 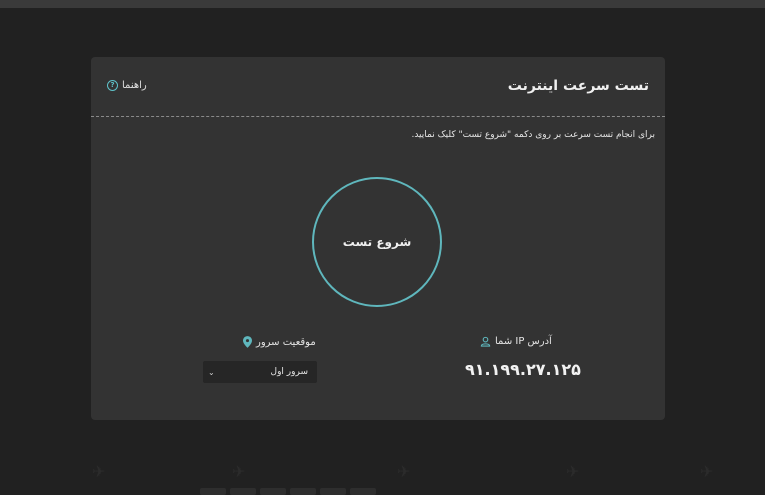 I want to click on map-pin-icon, so click(x=247, y=342).